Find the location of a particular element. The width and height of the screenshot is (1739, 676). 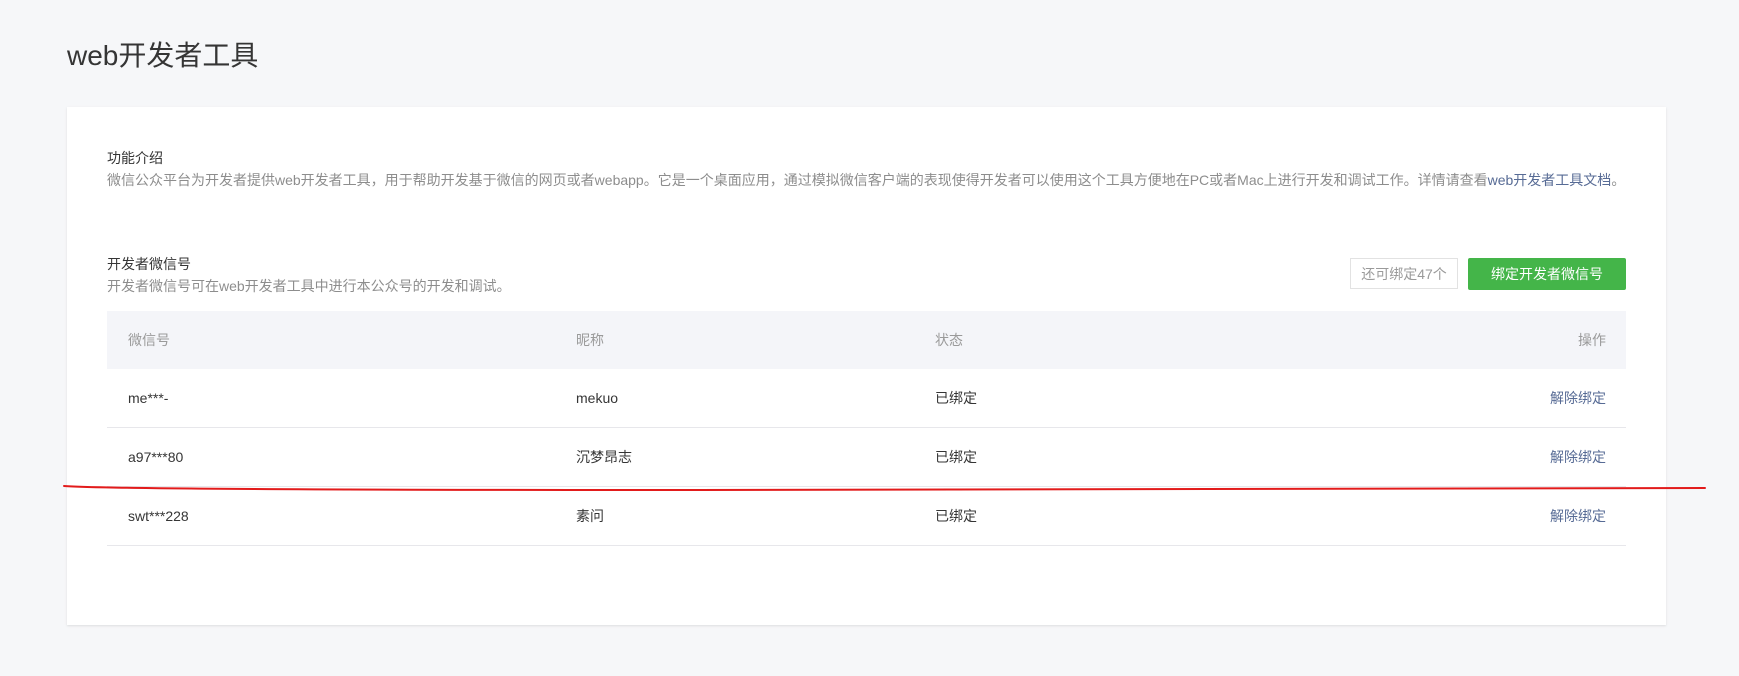

doc-link: web开发者工具文档 is located at coordinates (1550, 180).